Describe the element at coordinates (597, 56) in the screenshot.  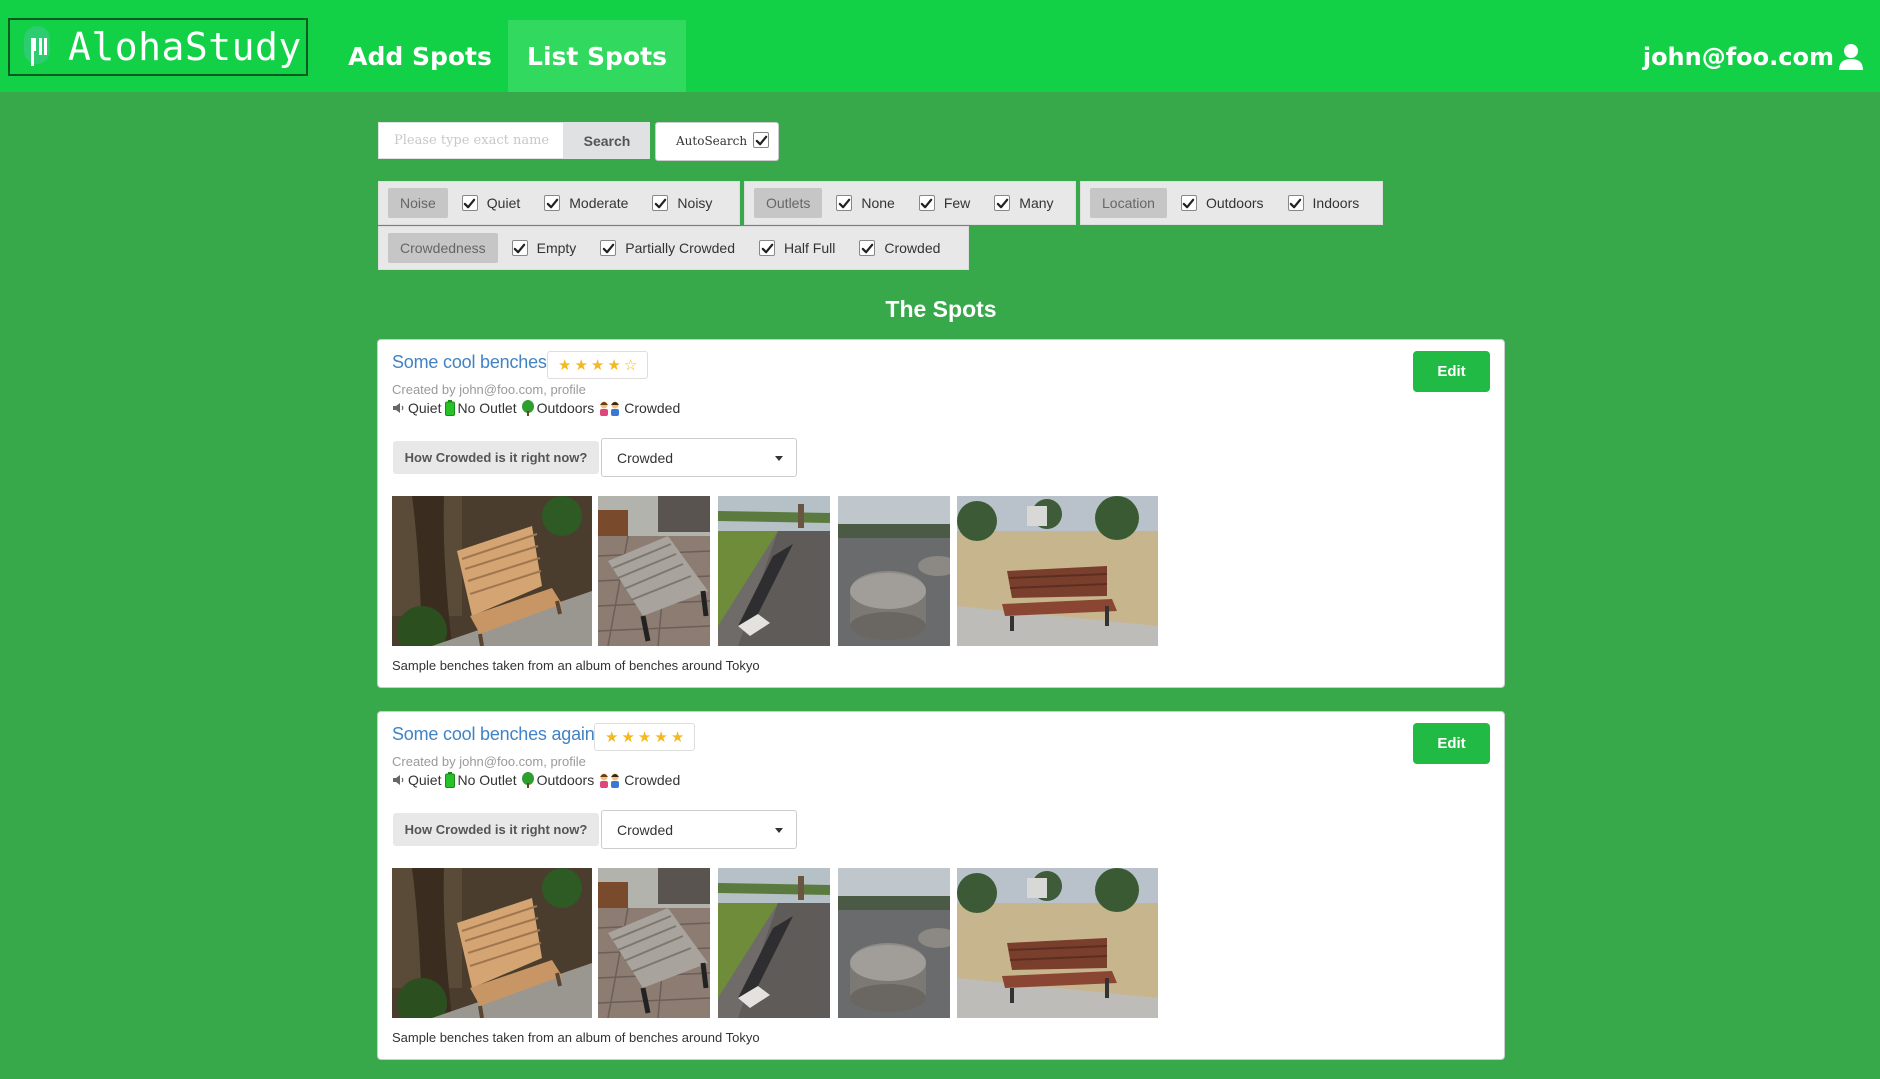
I see `nav-list-spots: List Spots` at that location.